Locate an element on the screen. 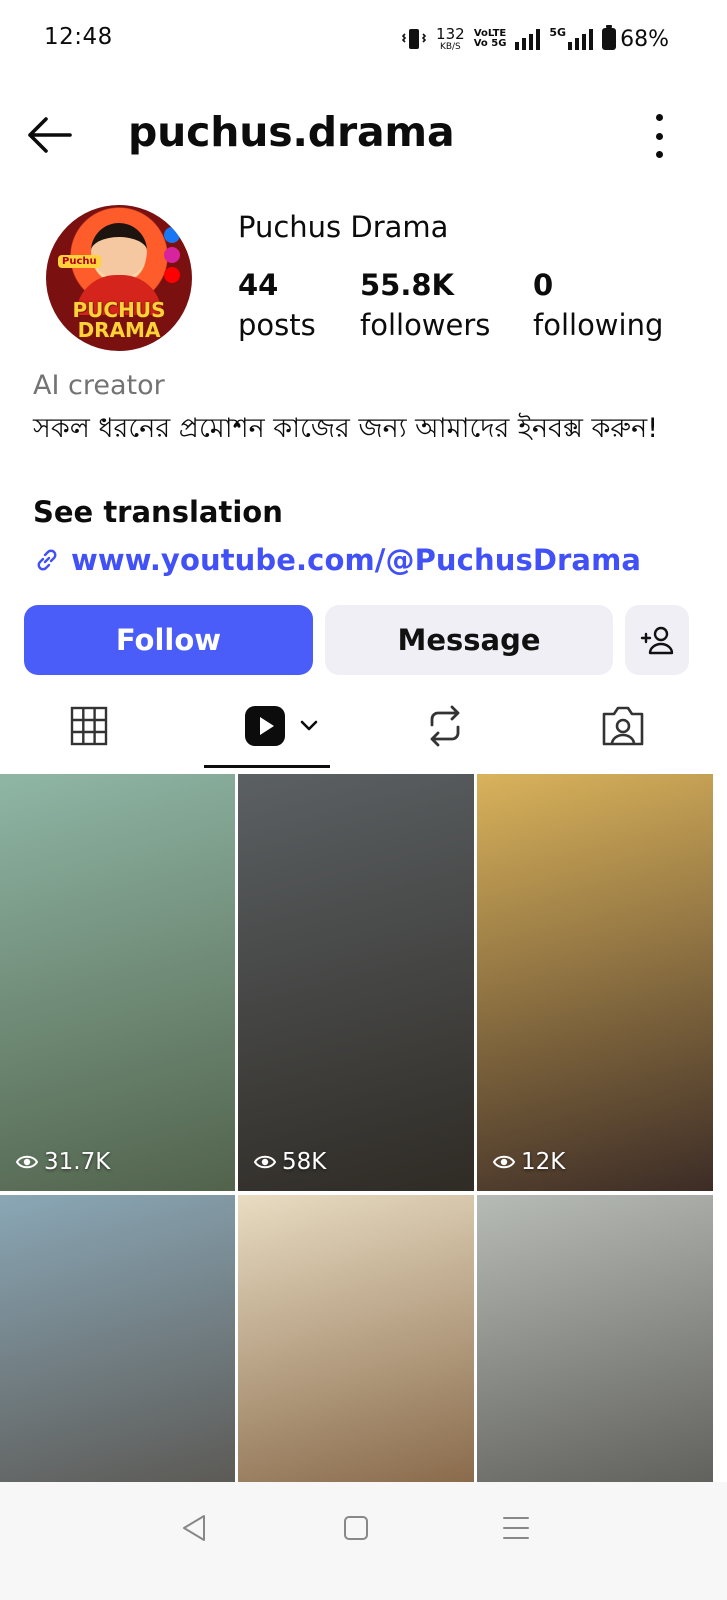 The height and width of the screenshot is (1600, 727). reels-icon is located at coordinates (265, 726).